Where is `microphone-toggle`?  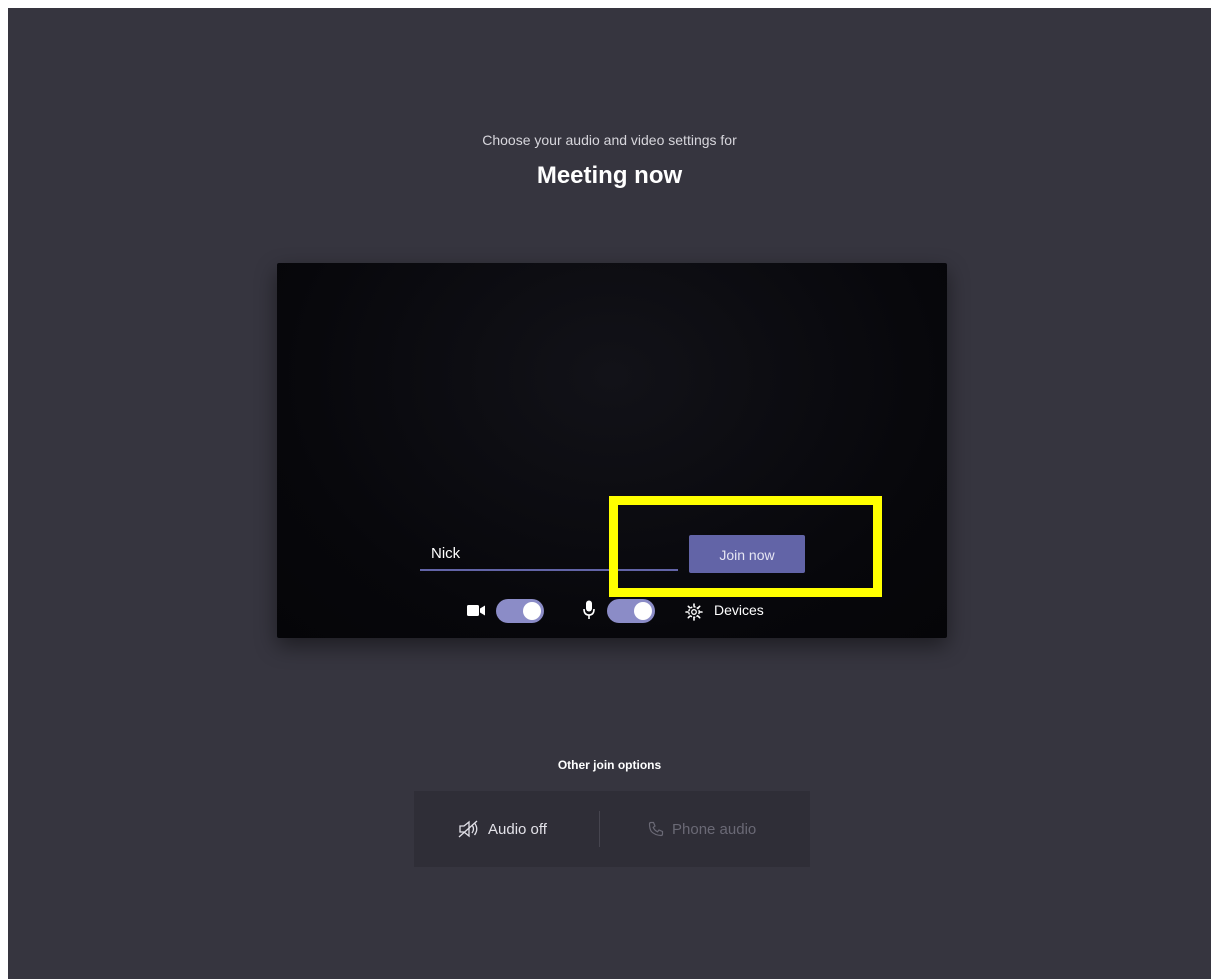
microphone-toggle is located at coordinates (631, 611).